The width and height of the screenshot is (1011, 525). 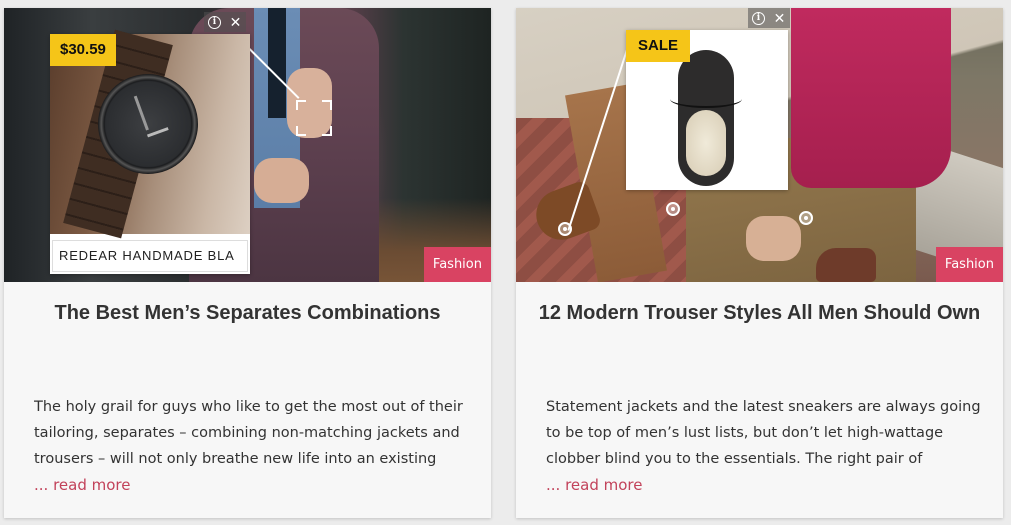 I want to click on sale-badge: SALE, so click(x=658, y=46).